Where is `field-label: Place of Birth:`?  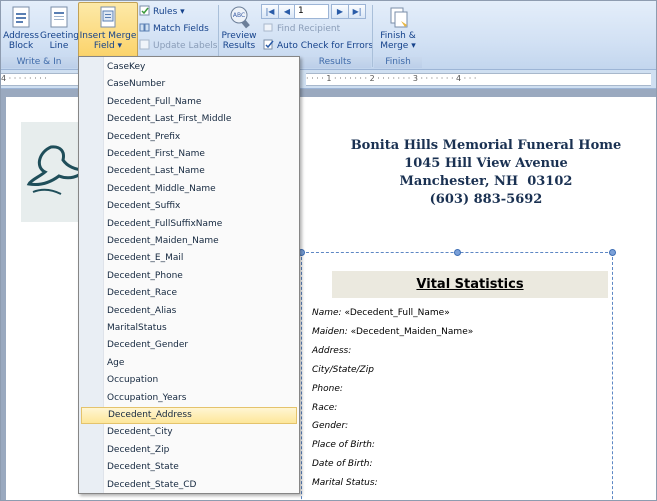 field-label: Place of Birth: is located at coordinates (343, 445).